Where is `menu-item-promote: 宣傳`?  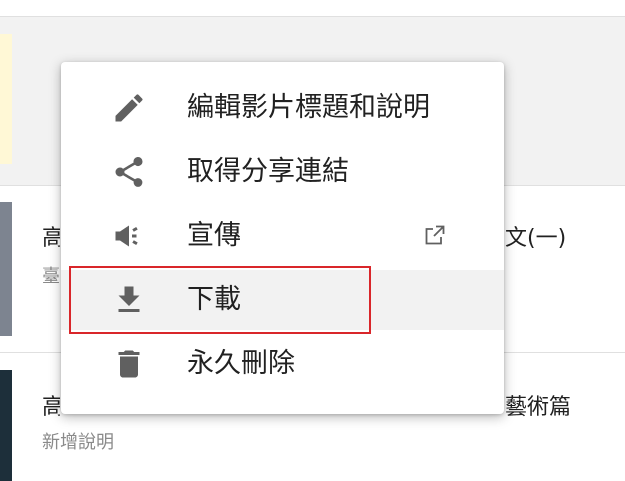 menu-item-promote: 宣傳 is located at coordinates (282, 236).